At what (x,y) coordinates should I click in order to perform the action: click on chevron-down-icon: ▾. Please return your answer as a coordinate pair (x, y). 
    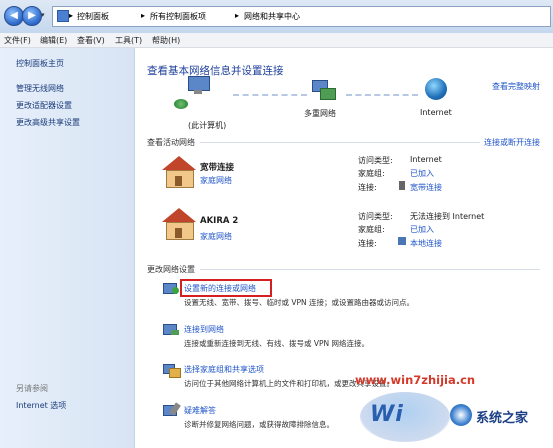
    Looking at the image, I should click on (43, 15).